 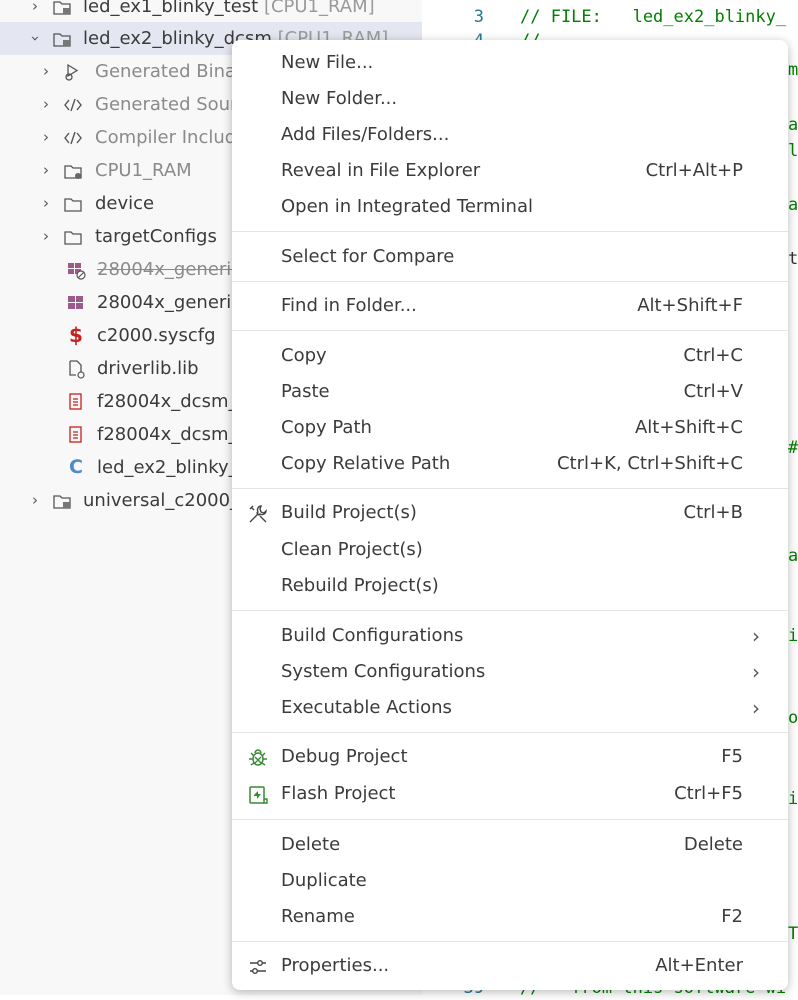 I want to click on menu-item-label: Open in Integrated Terminal, so click(x=407, y=206).